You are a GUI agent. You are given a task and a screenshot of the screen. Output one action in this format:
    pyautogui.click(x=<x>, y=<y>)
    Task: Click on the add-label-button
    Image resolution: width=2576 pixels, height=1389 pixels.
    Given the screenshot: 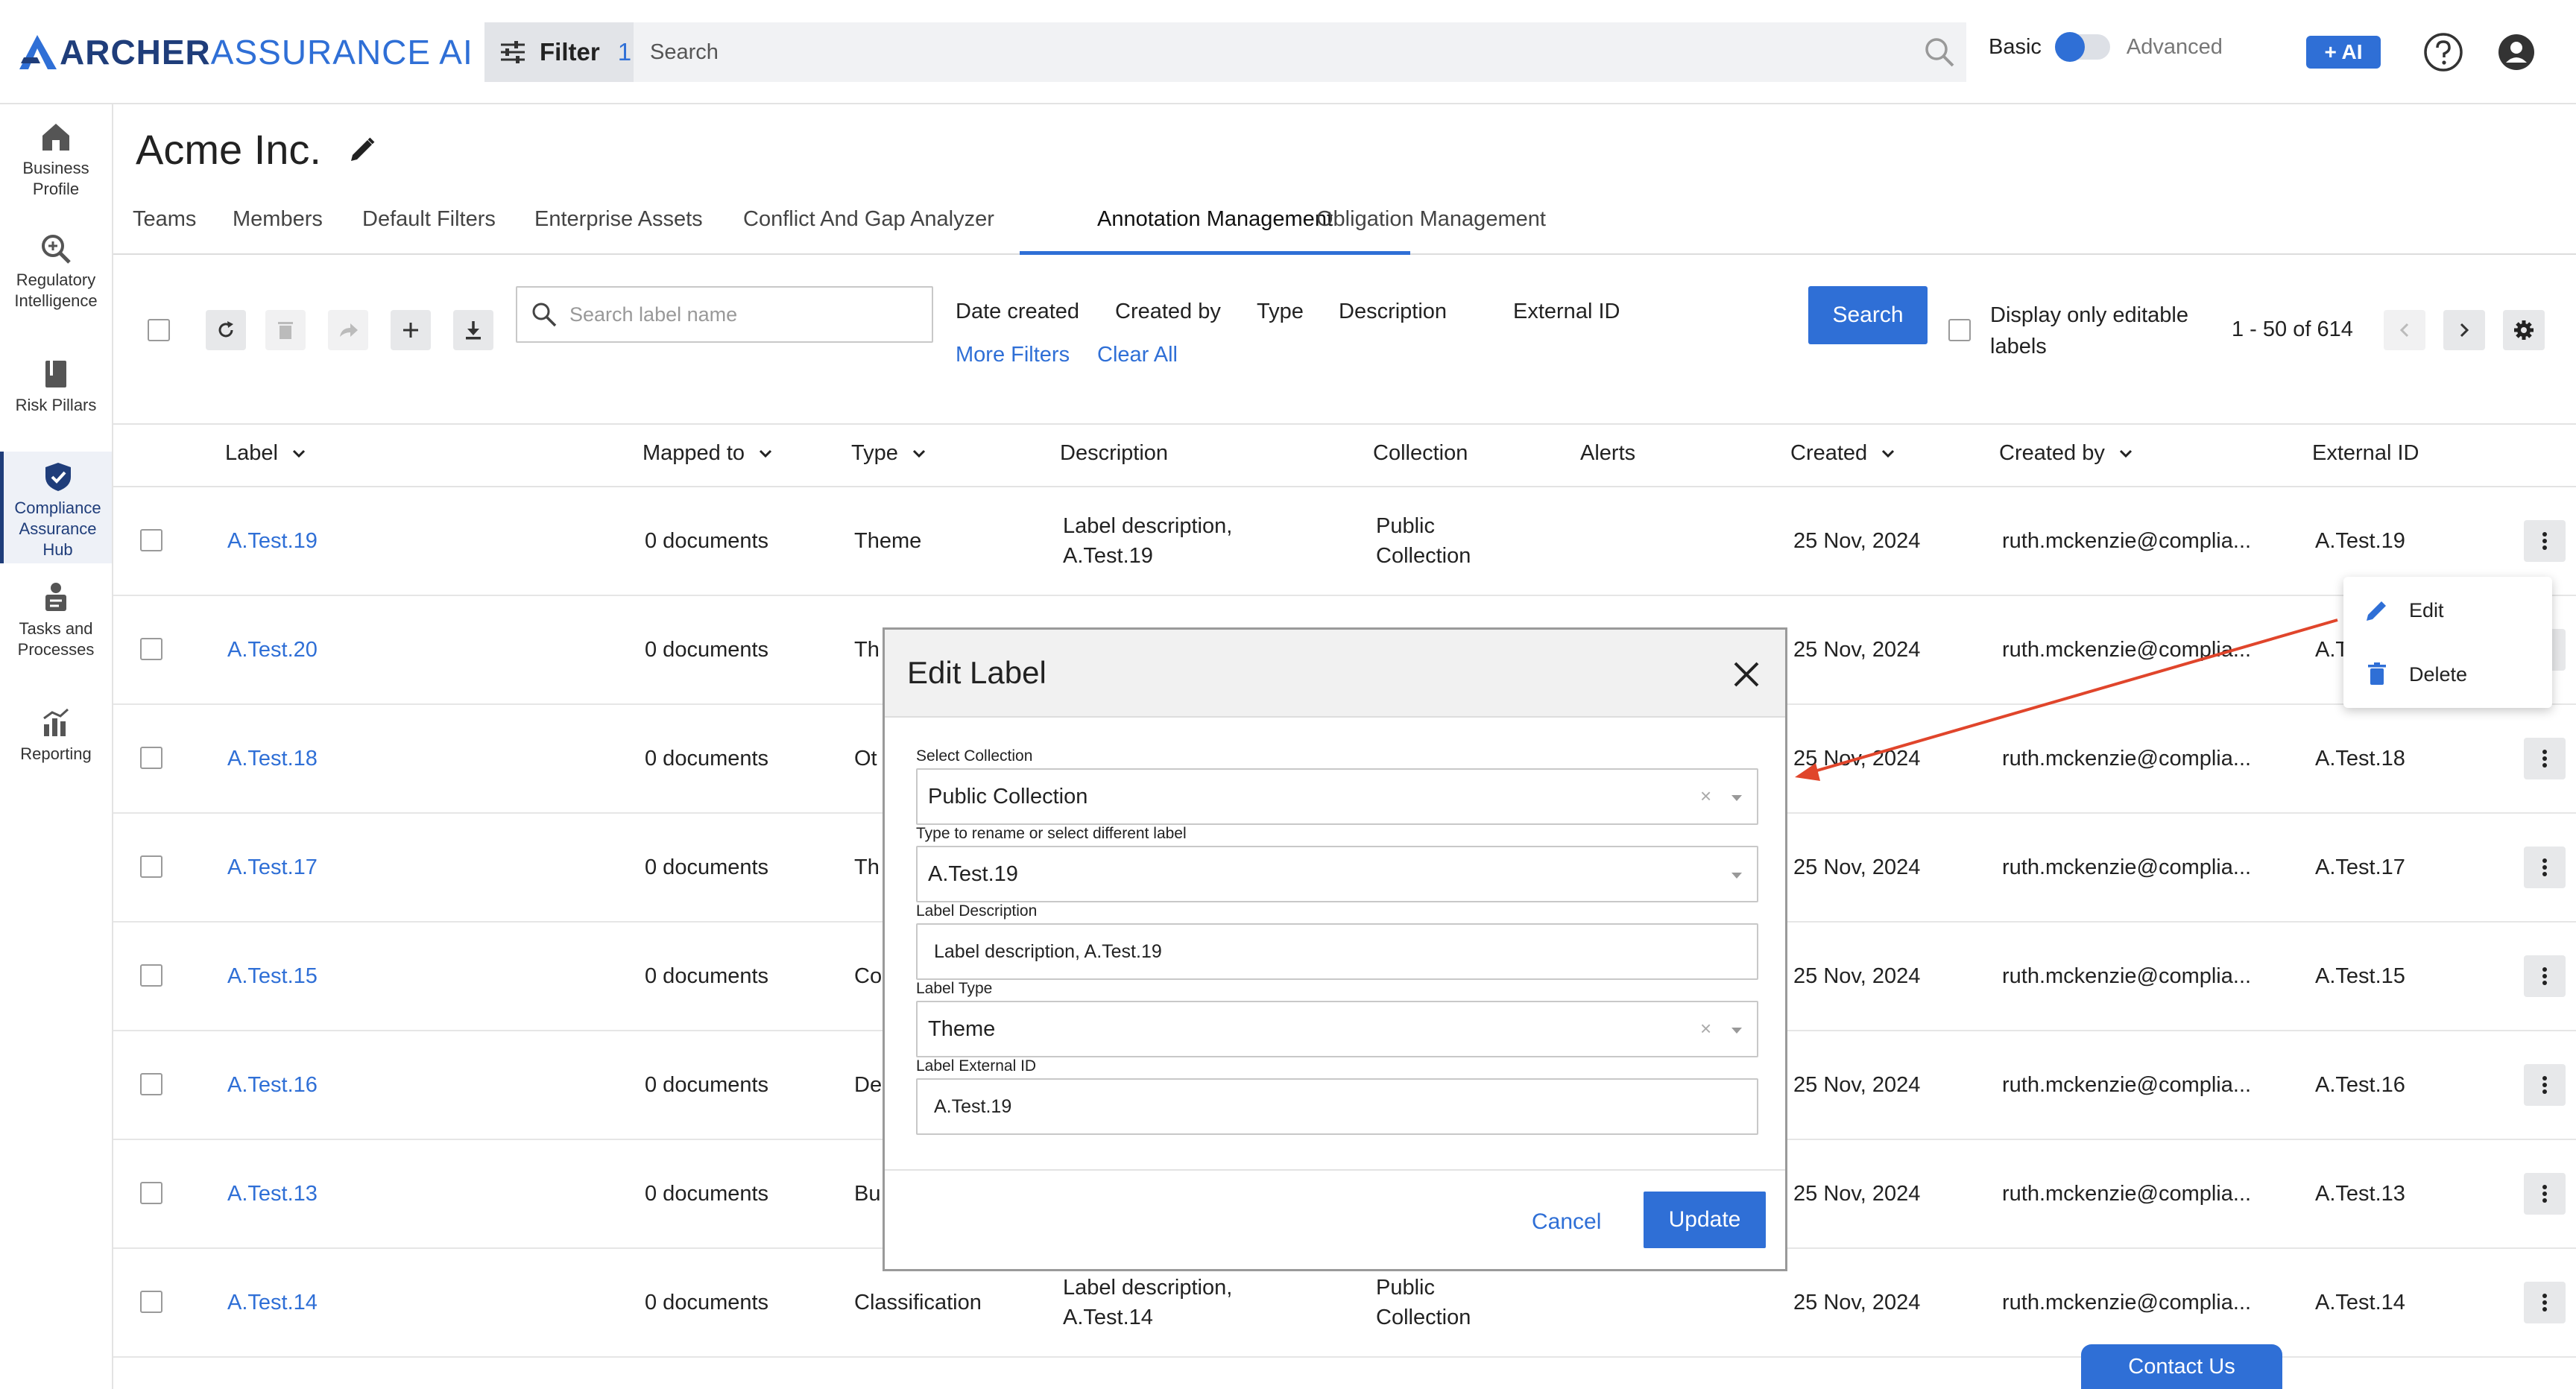 What is the action you would take?
    pyautogui.click(x=411, y=330)
    